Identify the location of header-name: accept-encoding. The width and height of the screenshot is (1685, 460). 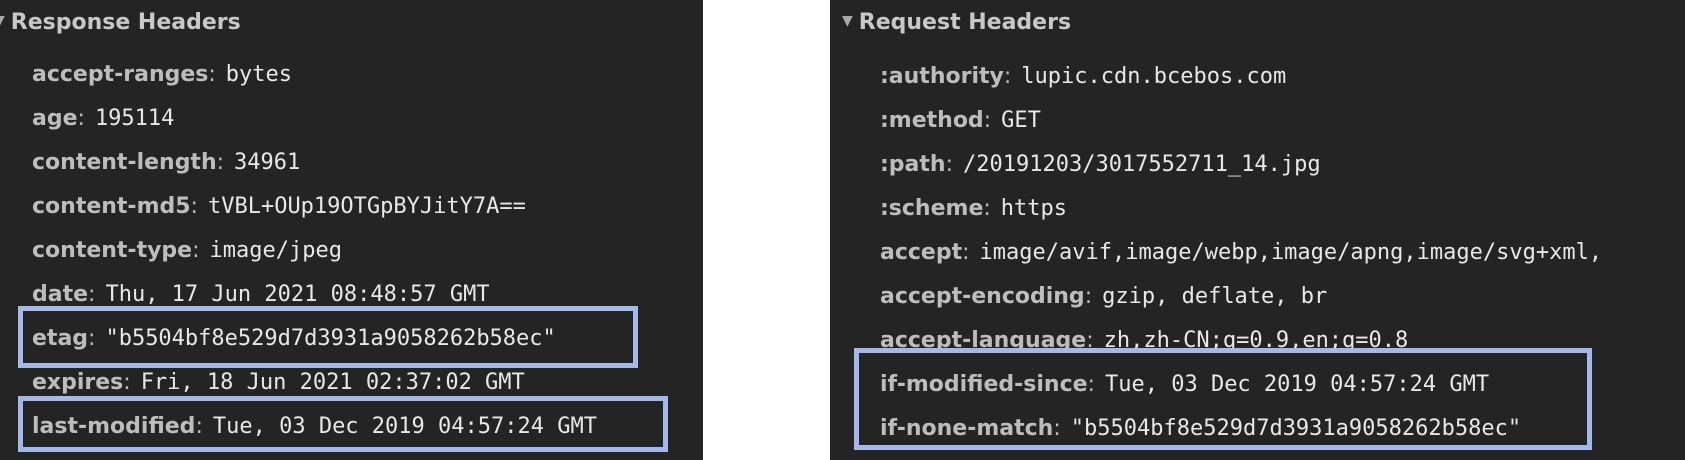
(982, 296).